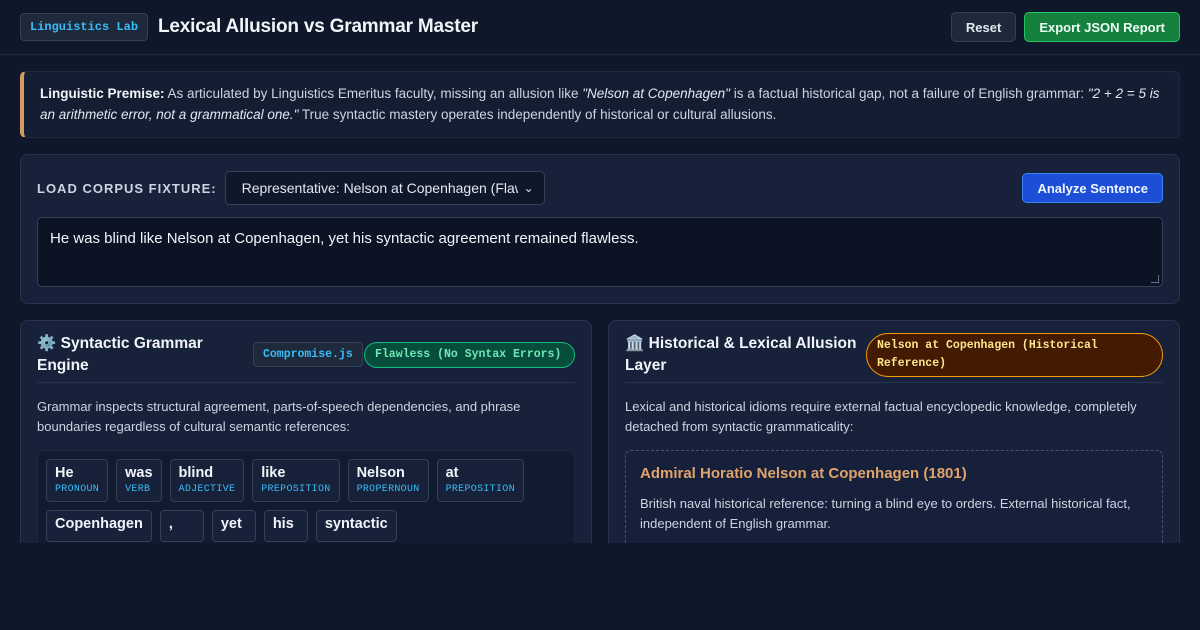  Describe the element at coordinates (196, 473) in the screenshot. I see `token-word: blind` at that location.